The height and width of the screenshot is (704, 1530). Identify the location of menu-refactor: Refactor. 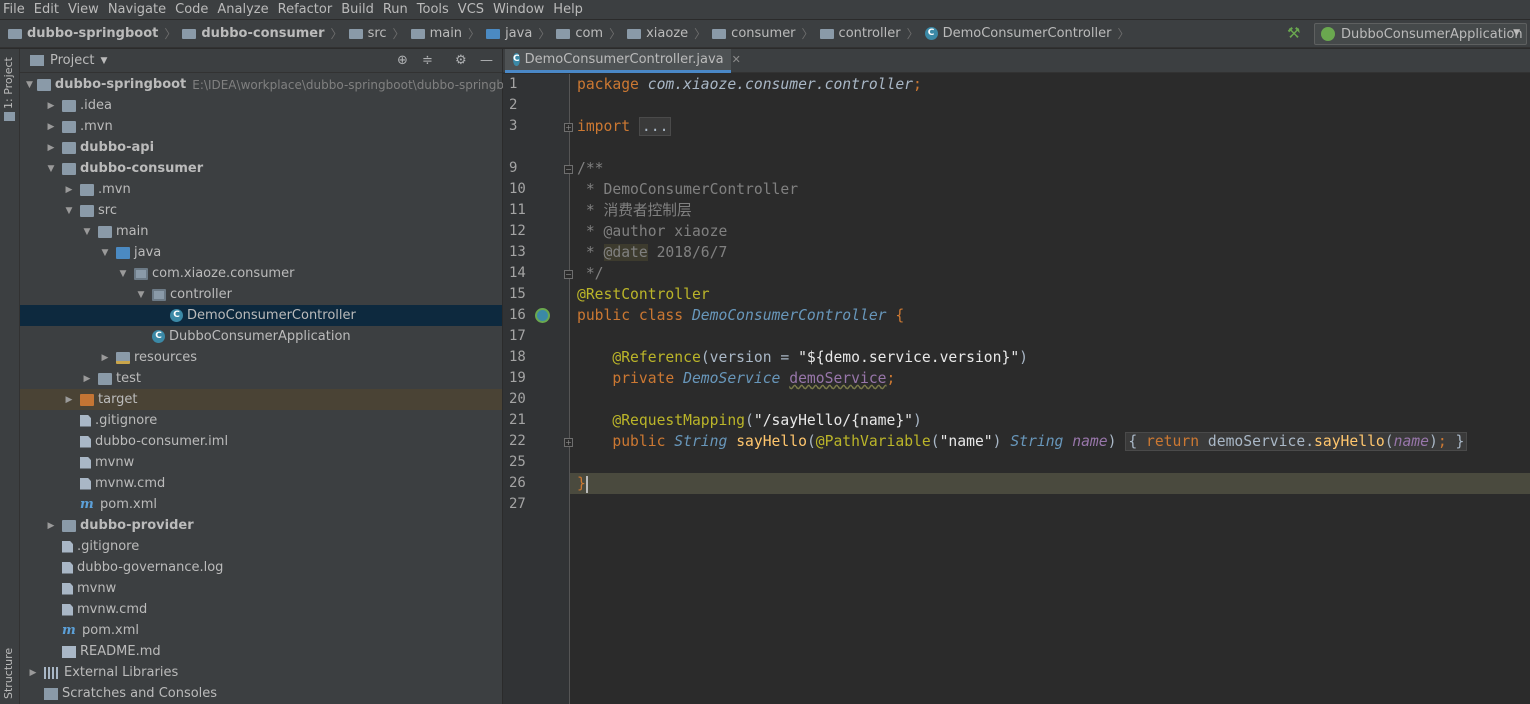
(305, 10).